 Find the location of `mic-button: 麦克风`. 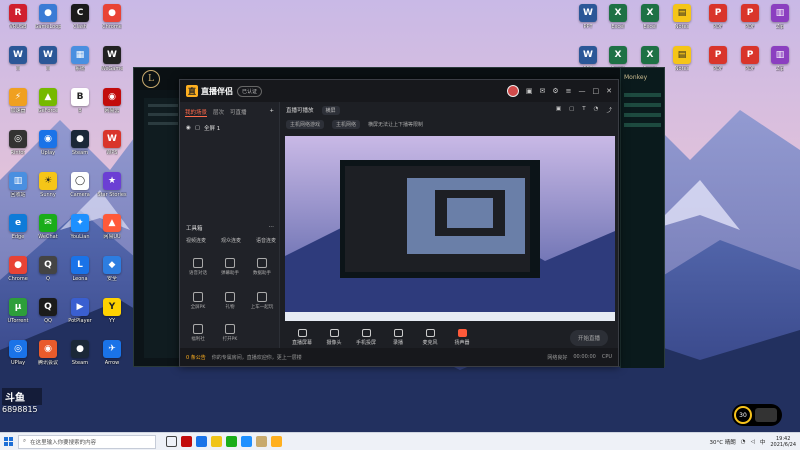

mic-button: 麦克风 is located at coordinates (430, 337).